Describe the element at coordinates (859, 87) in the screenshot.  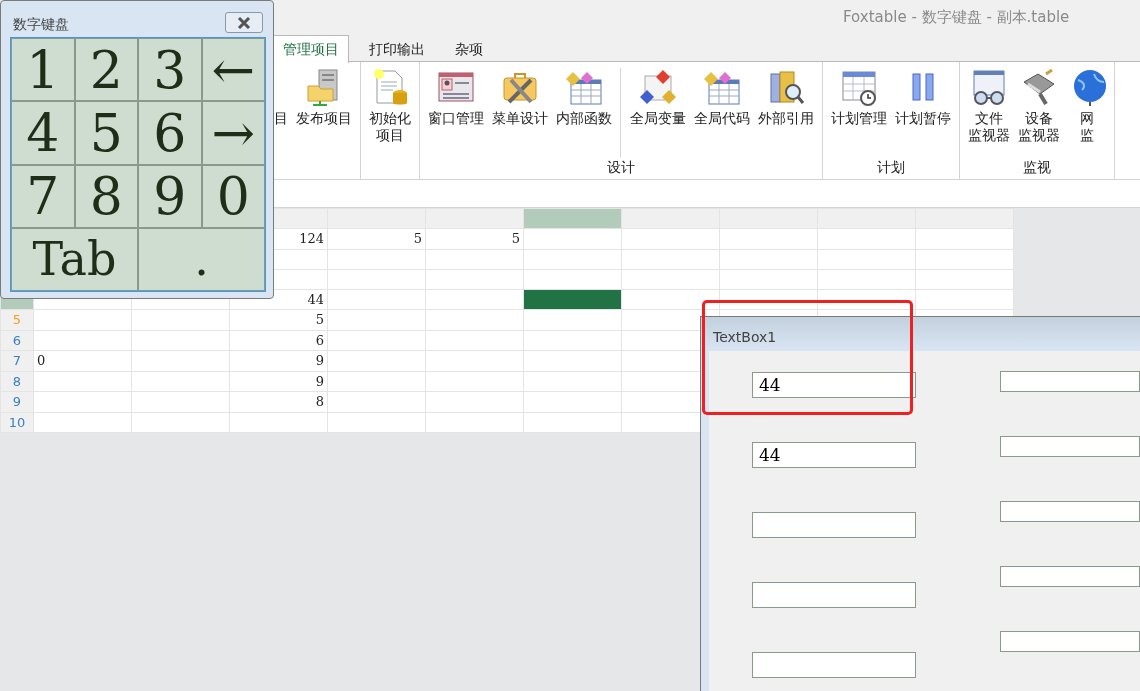
I see `calendar-clock-icon` at that location.